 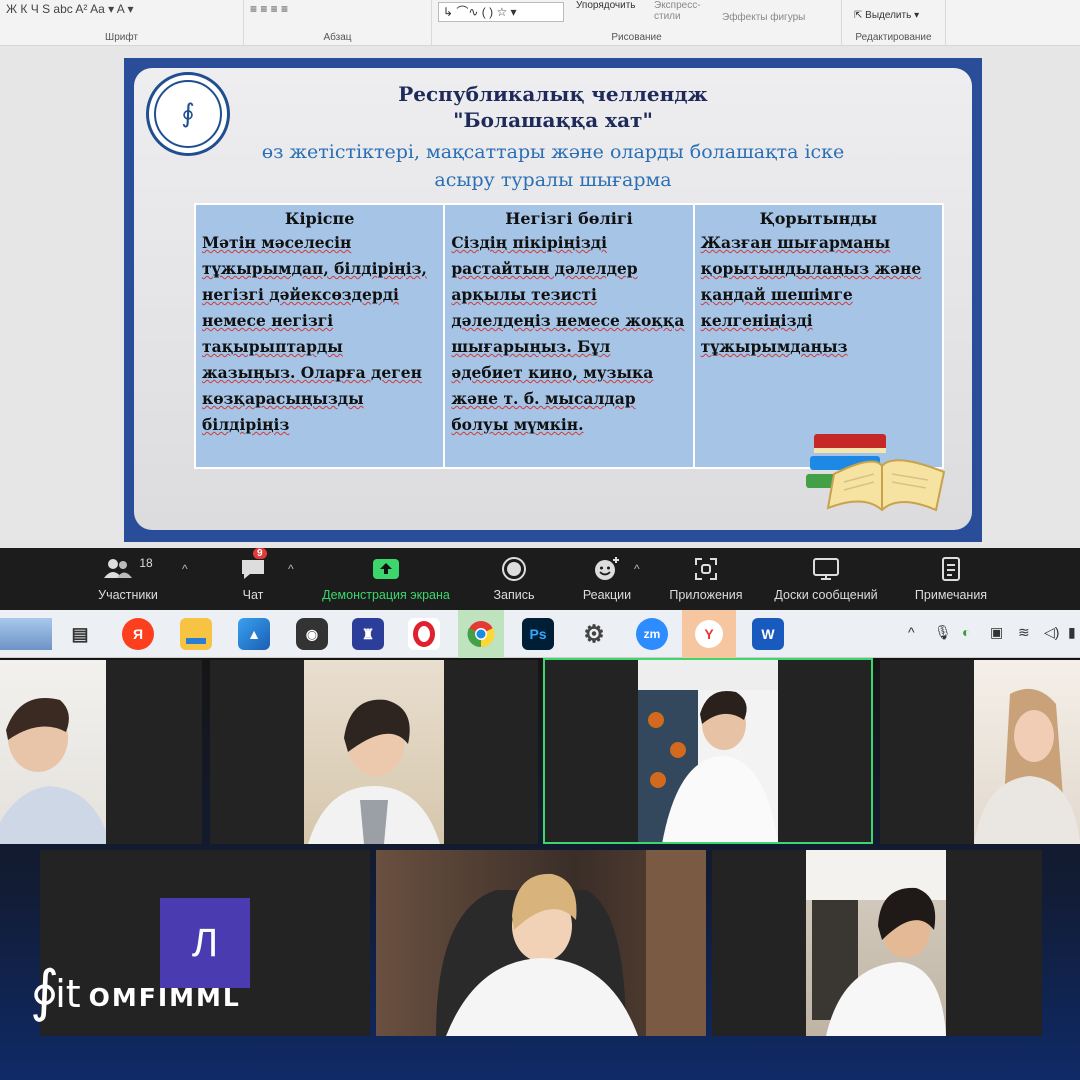 What do you see at coordinates (826, 595) in the screenshot?
I see `whiteboards-label: Доски сообщений` at bounding box center [826, 595].